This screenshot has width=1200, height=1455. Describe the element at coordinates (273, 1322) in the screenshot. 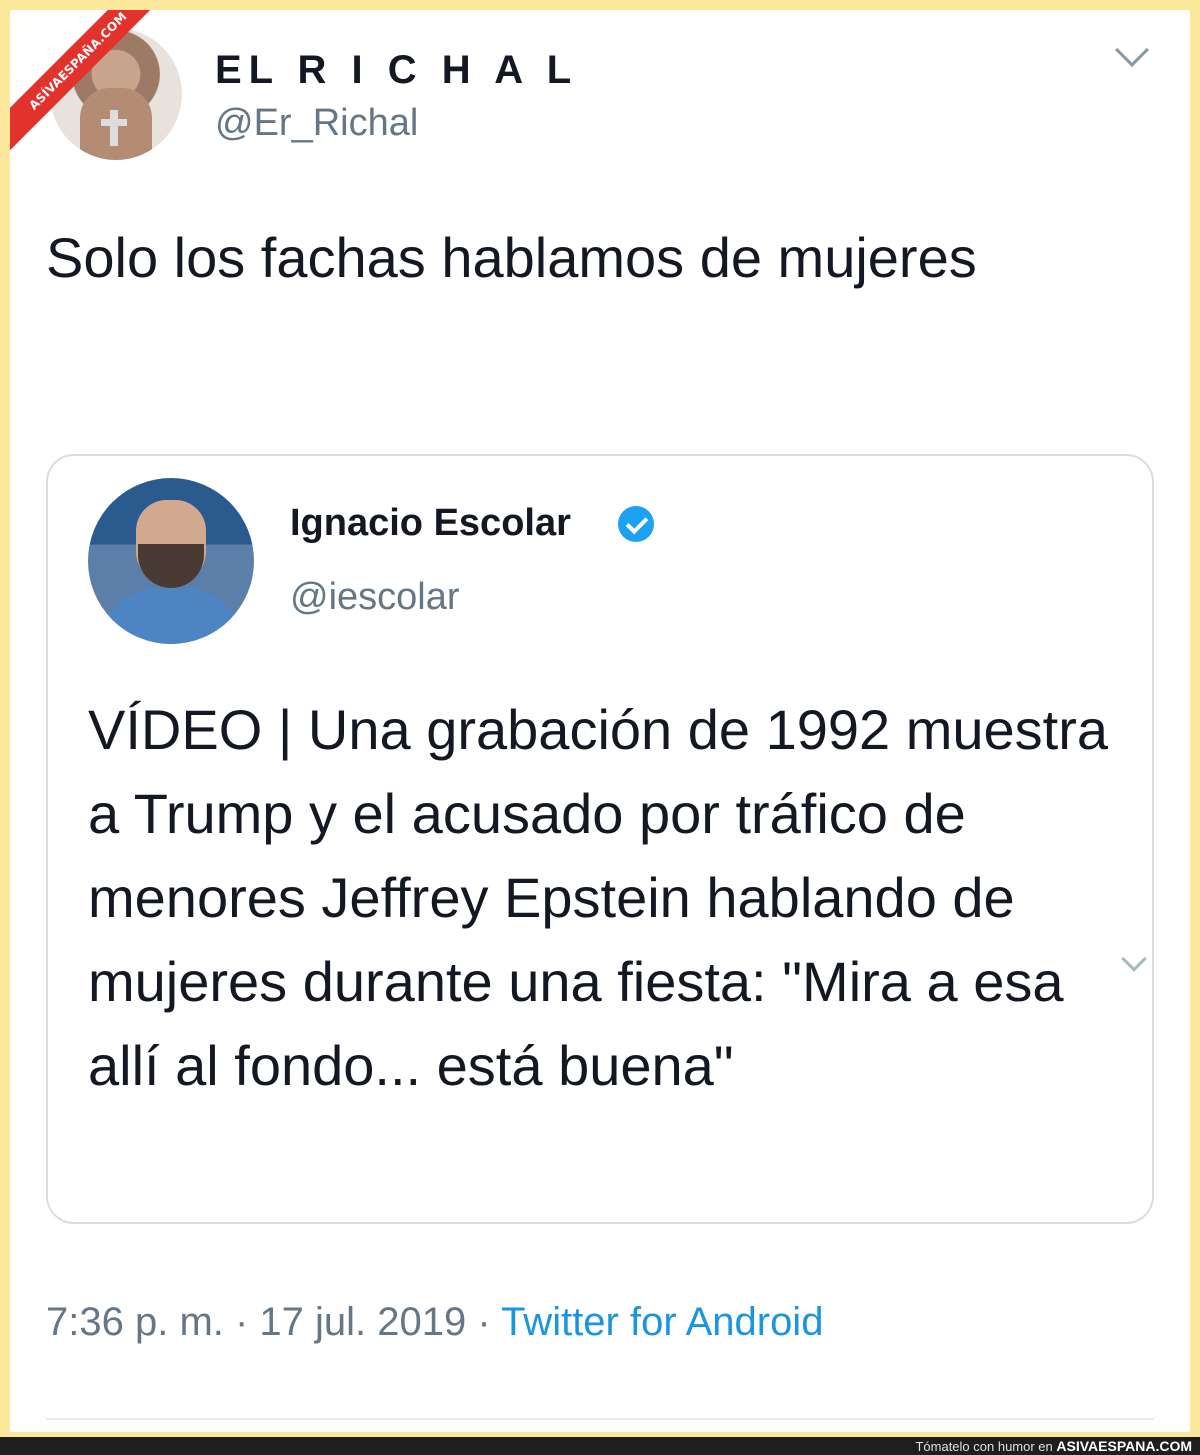

I see `tweet-timestamp: 7:36 p. m. · 17 jul. 2019 ·` at that location.